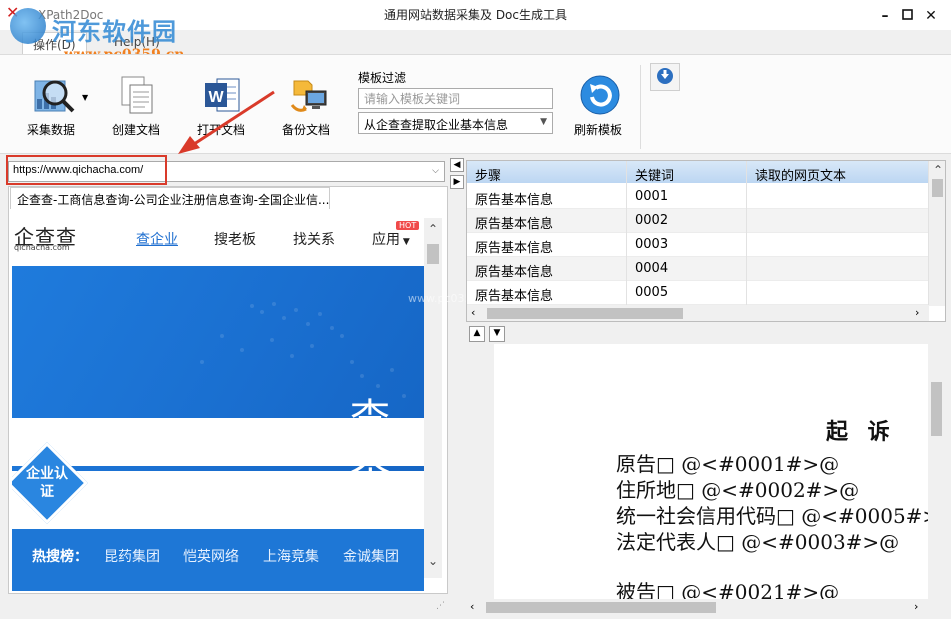  What do you see at coordinates (547, 173) in the screenshot?
I see `column-header-step: 步骤` at bounding box center [547, 173].